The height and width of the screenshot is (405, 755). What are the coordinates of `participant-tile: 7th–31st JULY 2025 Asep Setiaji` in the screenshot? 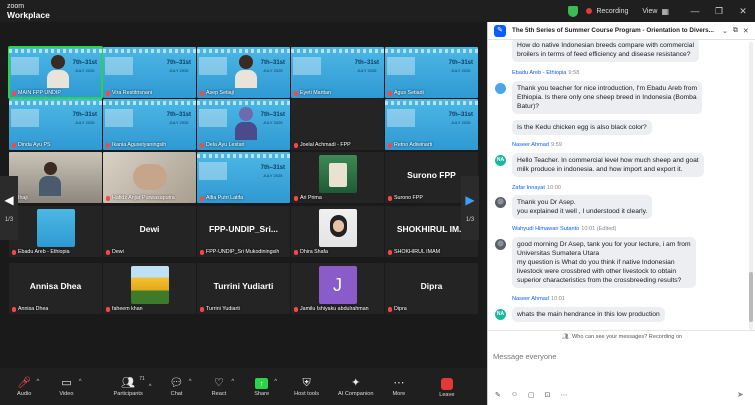 It's located at (243, 72).